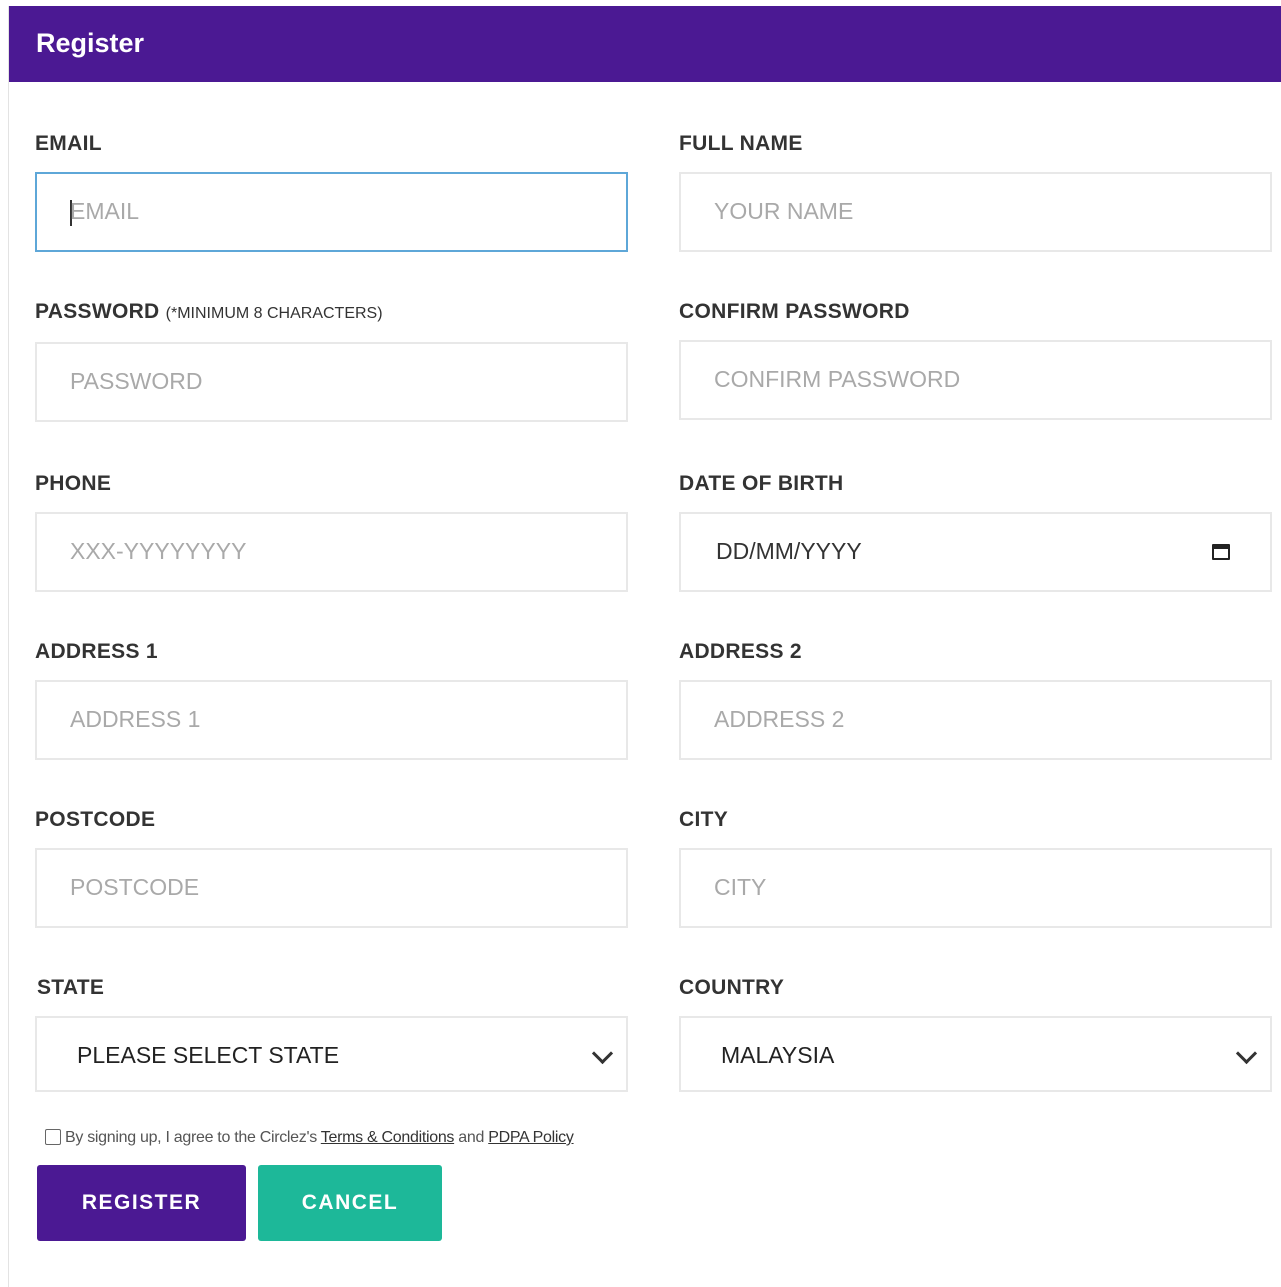  I want to click on email-placeholder: EMAIL, so click(105, 211).